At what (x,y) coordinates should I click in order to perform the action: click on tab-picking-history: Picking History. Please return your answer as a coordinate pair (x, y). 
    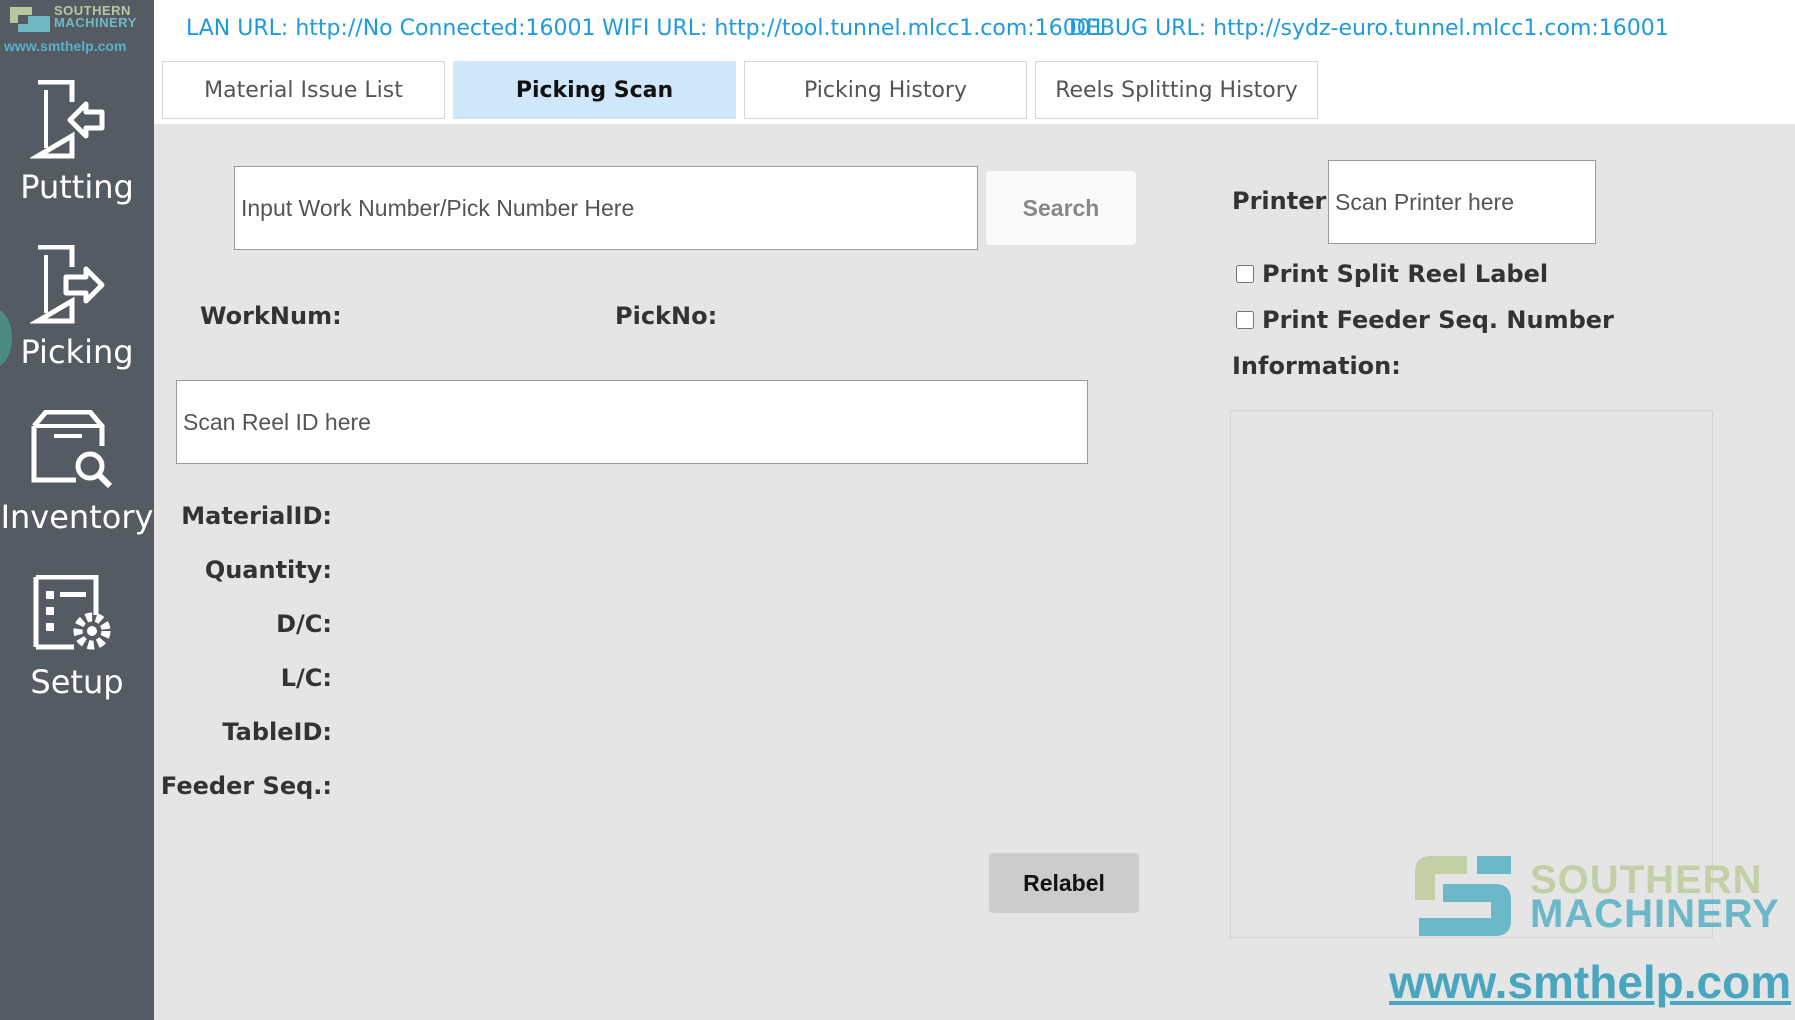
    Looking at the image, I should click on (885, 90).